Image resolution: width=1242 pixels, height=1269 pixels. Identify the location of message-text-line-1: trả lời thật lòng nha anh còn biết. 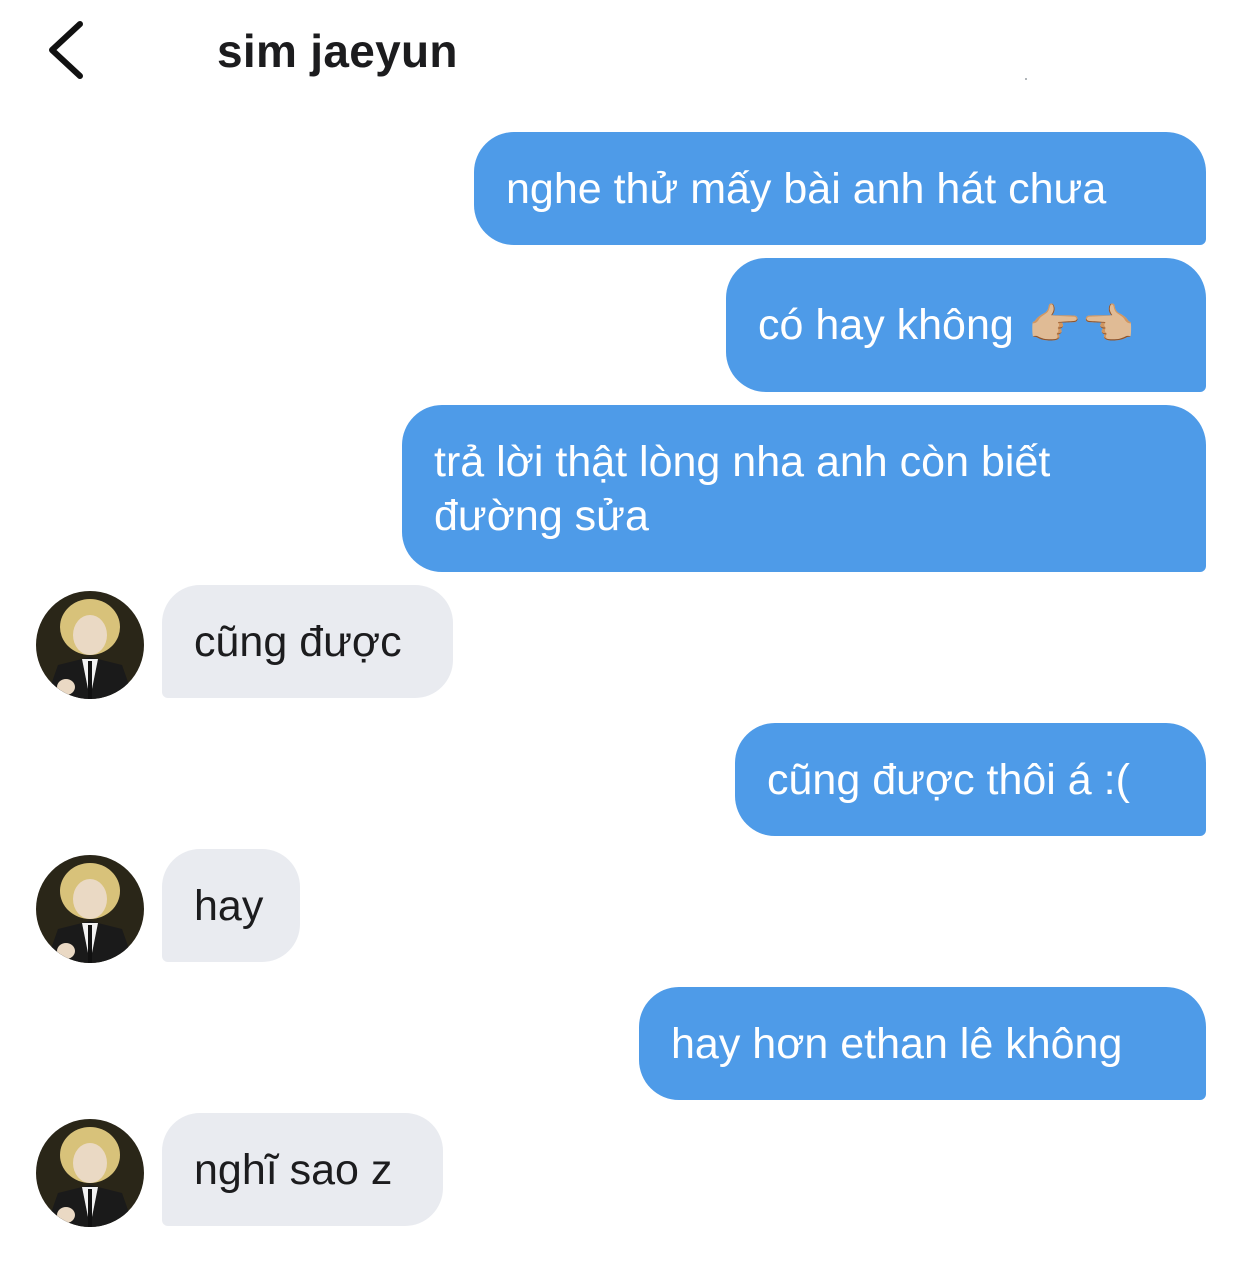
(742, 461).